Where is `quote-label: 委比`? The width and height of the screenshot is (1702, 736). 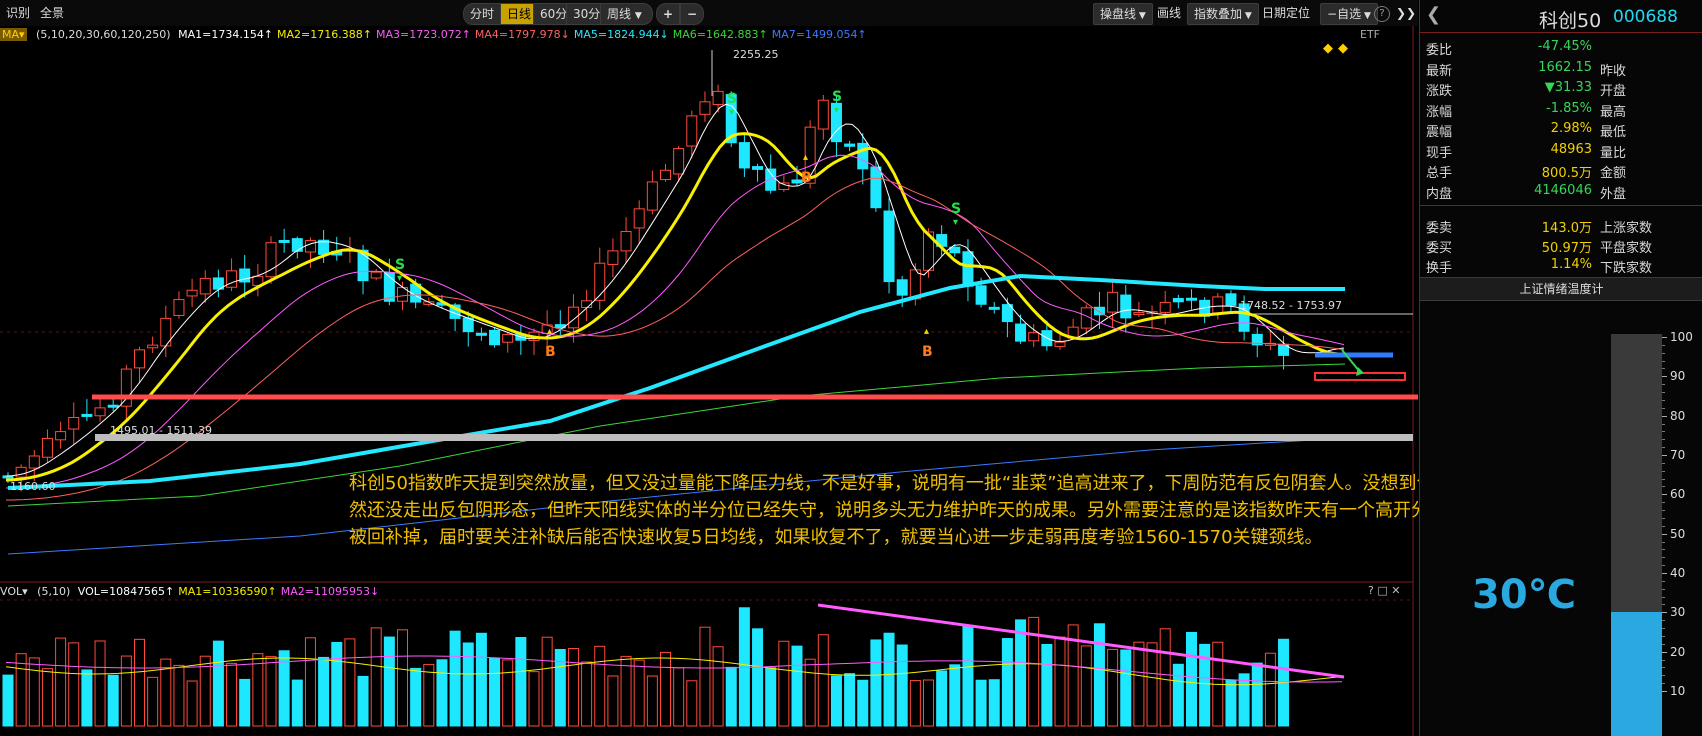
quote-label: 委比 is located at coordinates (1439, 50).